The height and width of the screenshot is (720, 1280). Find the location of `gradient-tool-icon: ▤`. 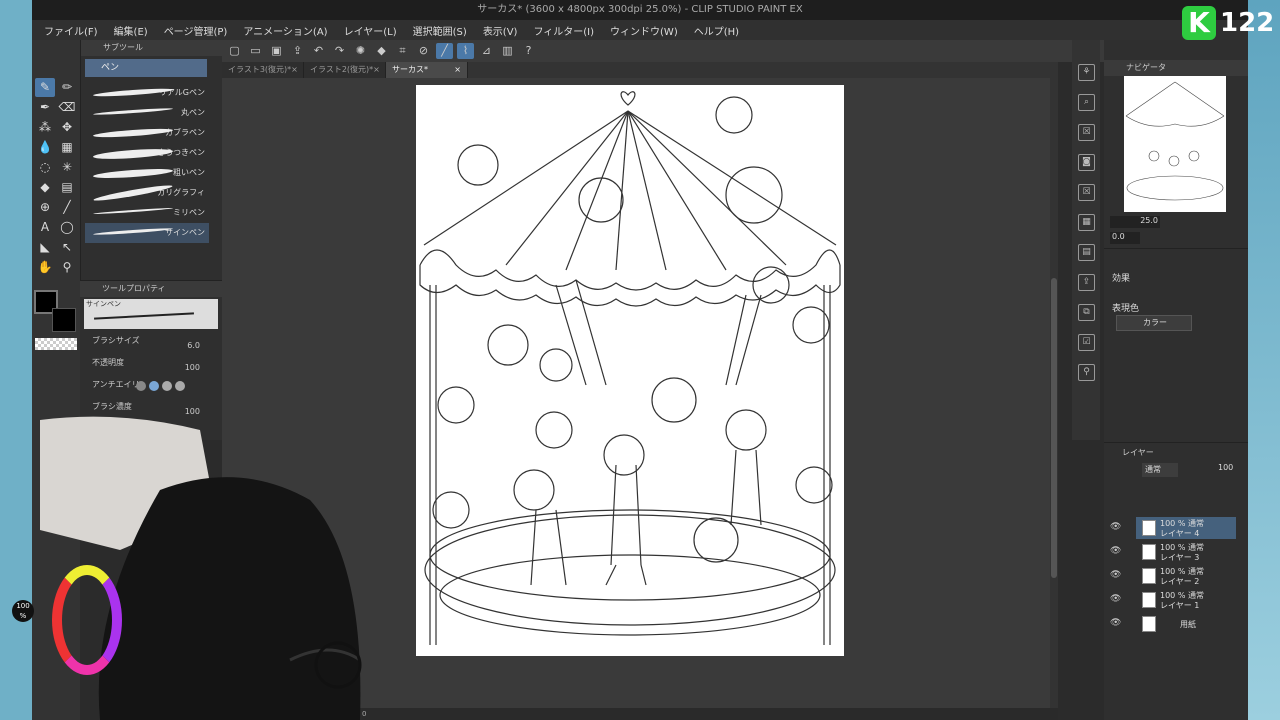

gradient-tool-icon: ▤ is located at coordinates (67, 187).